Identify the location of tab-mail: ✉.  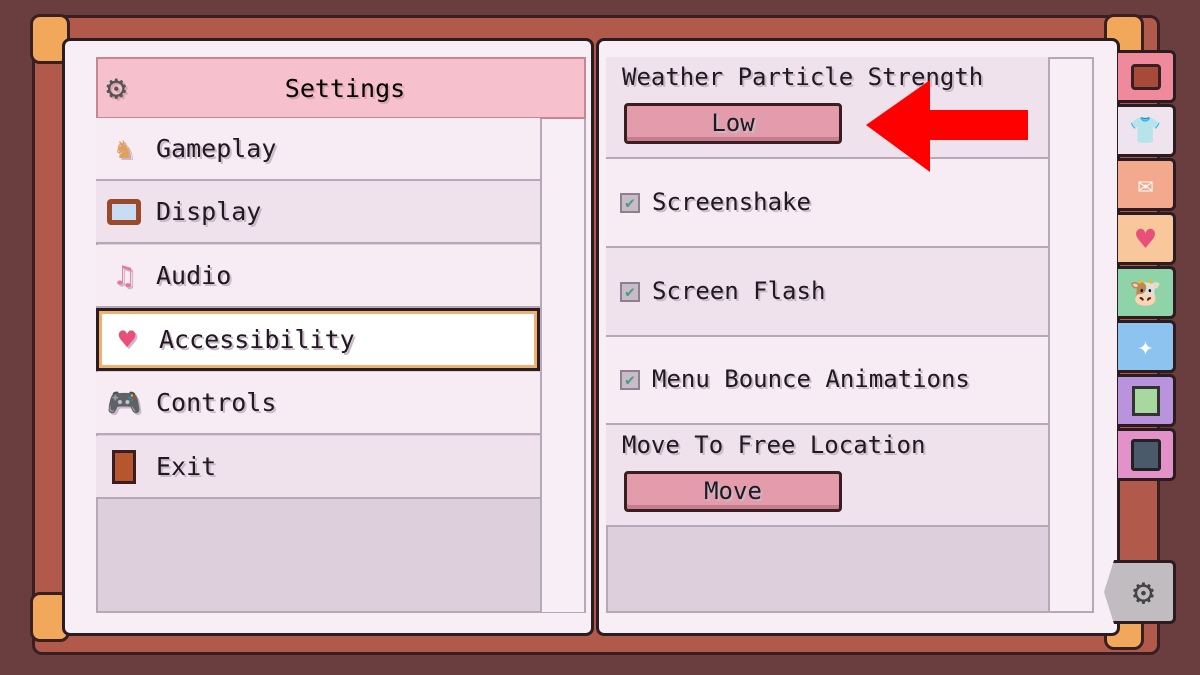
(1147, 184).